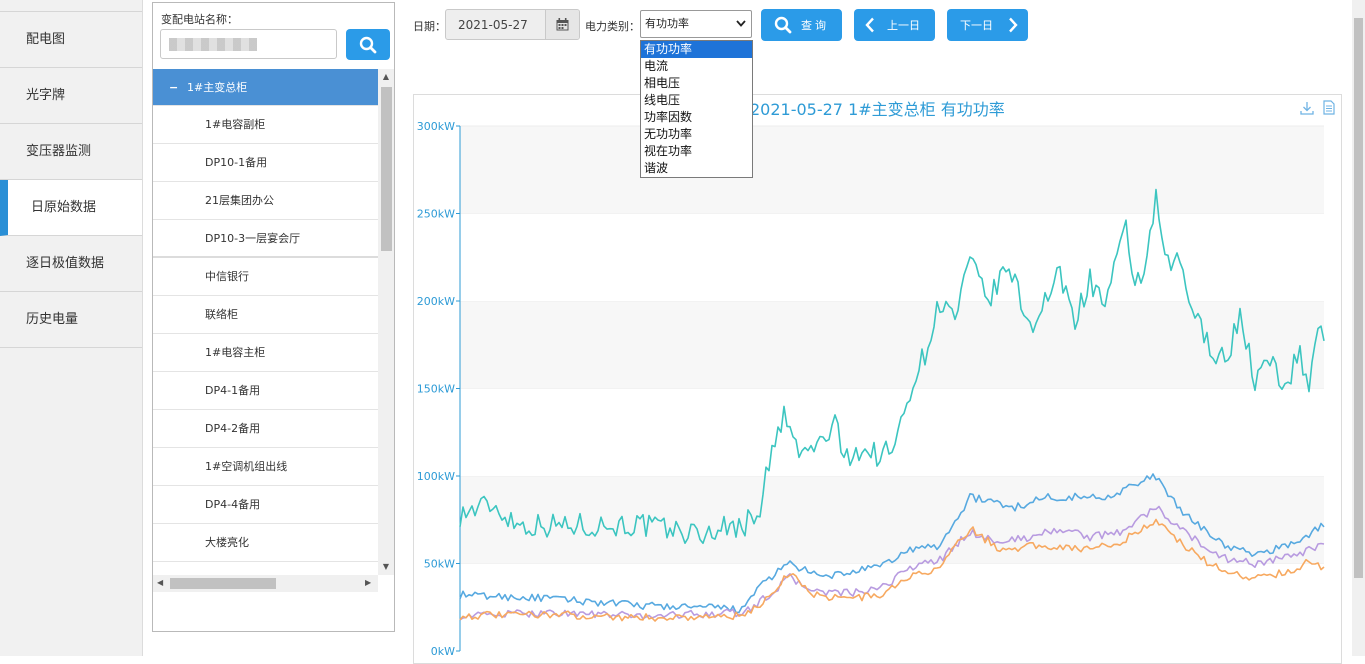  Describe the element at coordinates (221, 314) in the screenshot. I see `tree-item-label: 联络柜` at that location.